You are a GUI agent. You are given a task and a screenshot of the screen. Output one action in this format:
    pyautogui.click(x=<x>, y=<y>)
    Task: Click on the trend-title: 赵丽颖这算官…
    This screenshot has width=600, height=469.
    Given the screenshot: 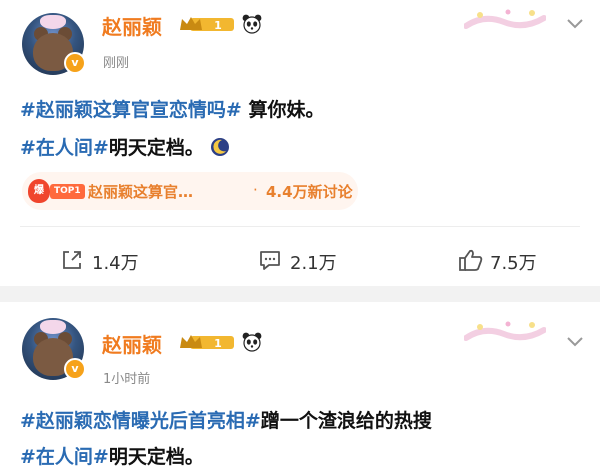 What is the action you would take?
    pyautogui.click(x=141, y=192)
    